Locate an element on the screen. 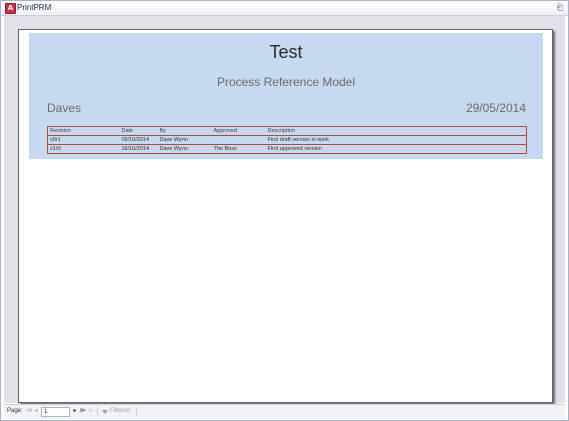 This screenshot has width=569, height=421. window-title: PrintPRM is located at coordinates (34, 7).